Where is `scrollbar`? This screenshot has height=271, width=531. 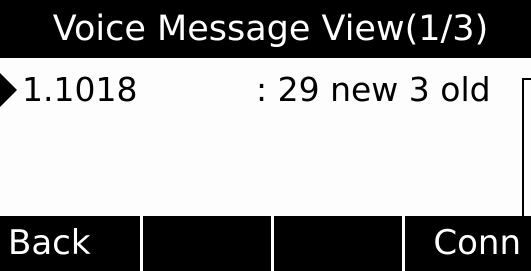 scrollbar is located at coordinates (526, 148).